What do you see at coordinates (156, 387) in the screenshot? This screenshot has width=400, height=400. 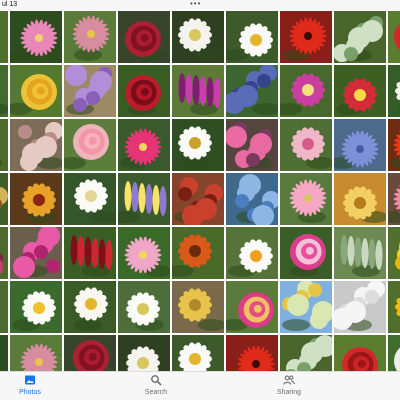 I see `tab-search: Search` at bounding box center [156, 387].